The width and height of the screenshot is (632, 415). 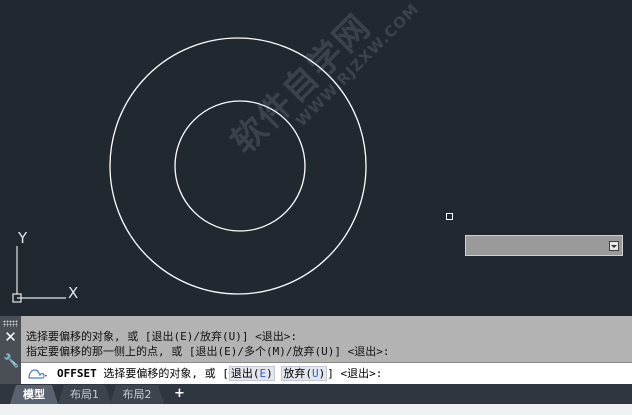 What do you see at coordinates (614, 246) in the screenshot?
I see `dropdown-arrow-icon` at bounding box center [614, 246].